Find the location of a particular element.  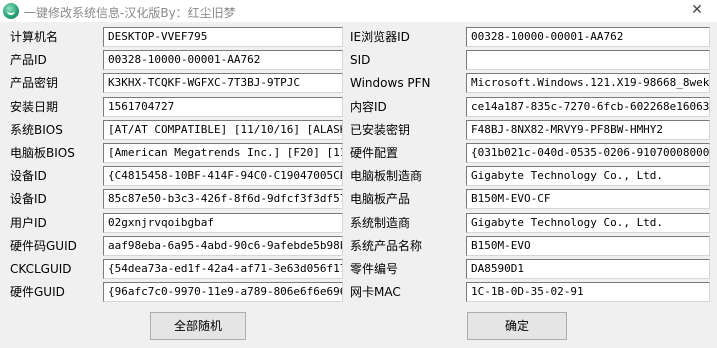

right-row-field: DA8590D1 is located at coordinates (588, 269).